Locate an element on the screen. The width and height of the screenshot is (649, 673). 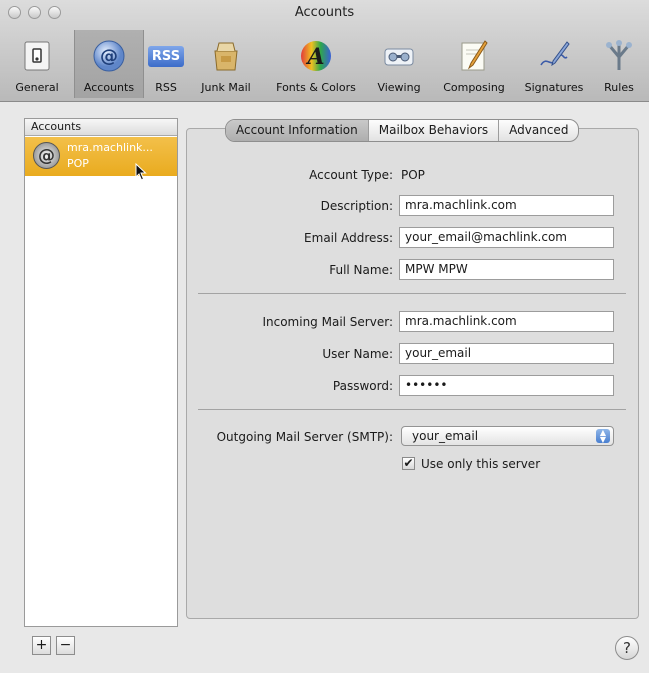
tab-mailbox-behaviors: Mailbox Behaviors is located at coordinates (432, 130).